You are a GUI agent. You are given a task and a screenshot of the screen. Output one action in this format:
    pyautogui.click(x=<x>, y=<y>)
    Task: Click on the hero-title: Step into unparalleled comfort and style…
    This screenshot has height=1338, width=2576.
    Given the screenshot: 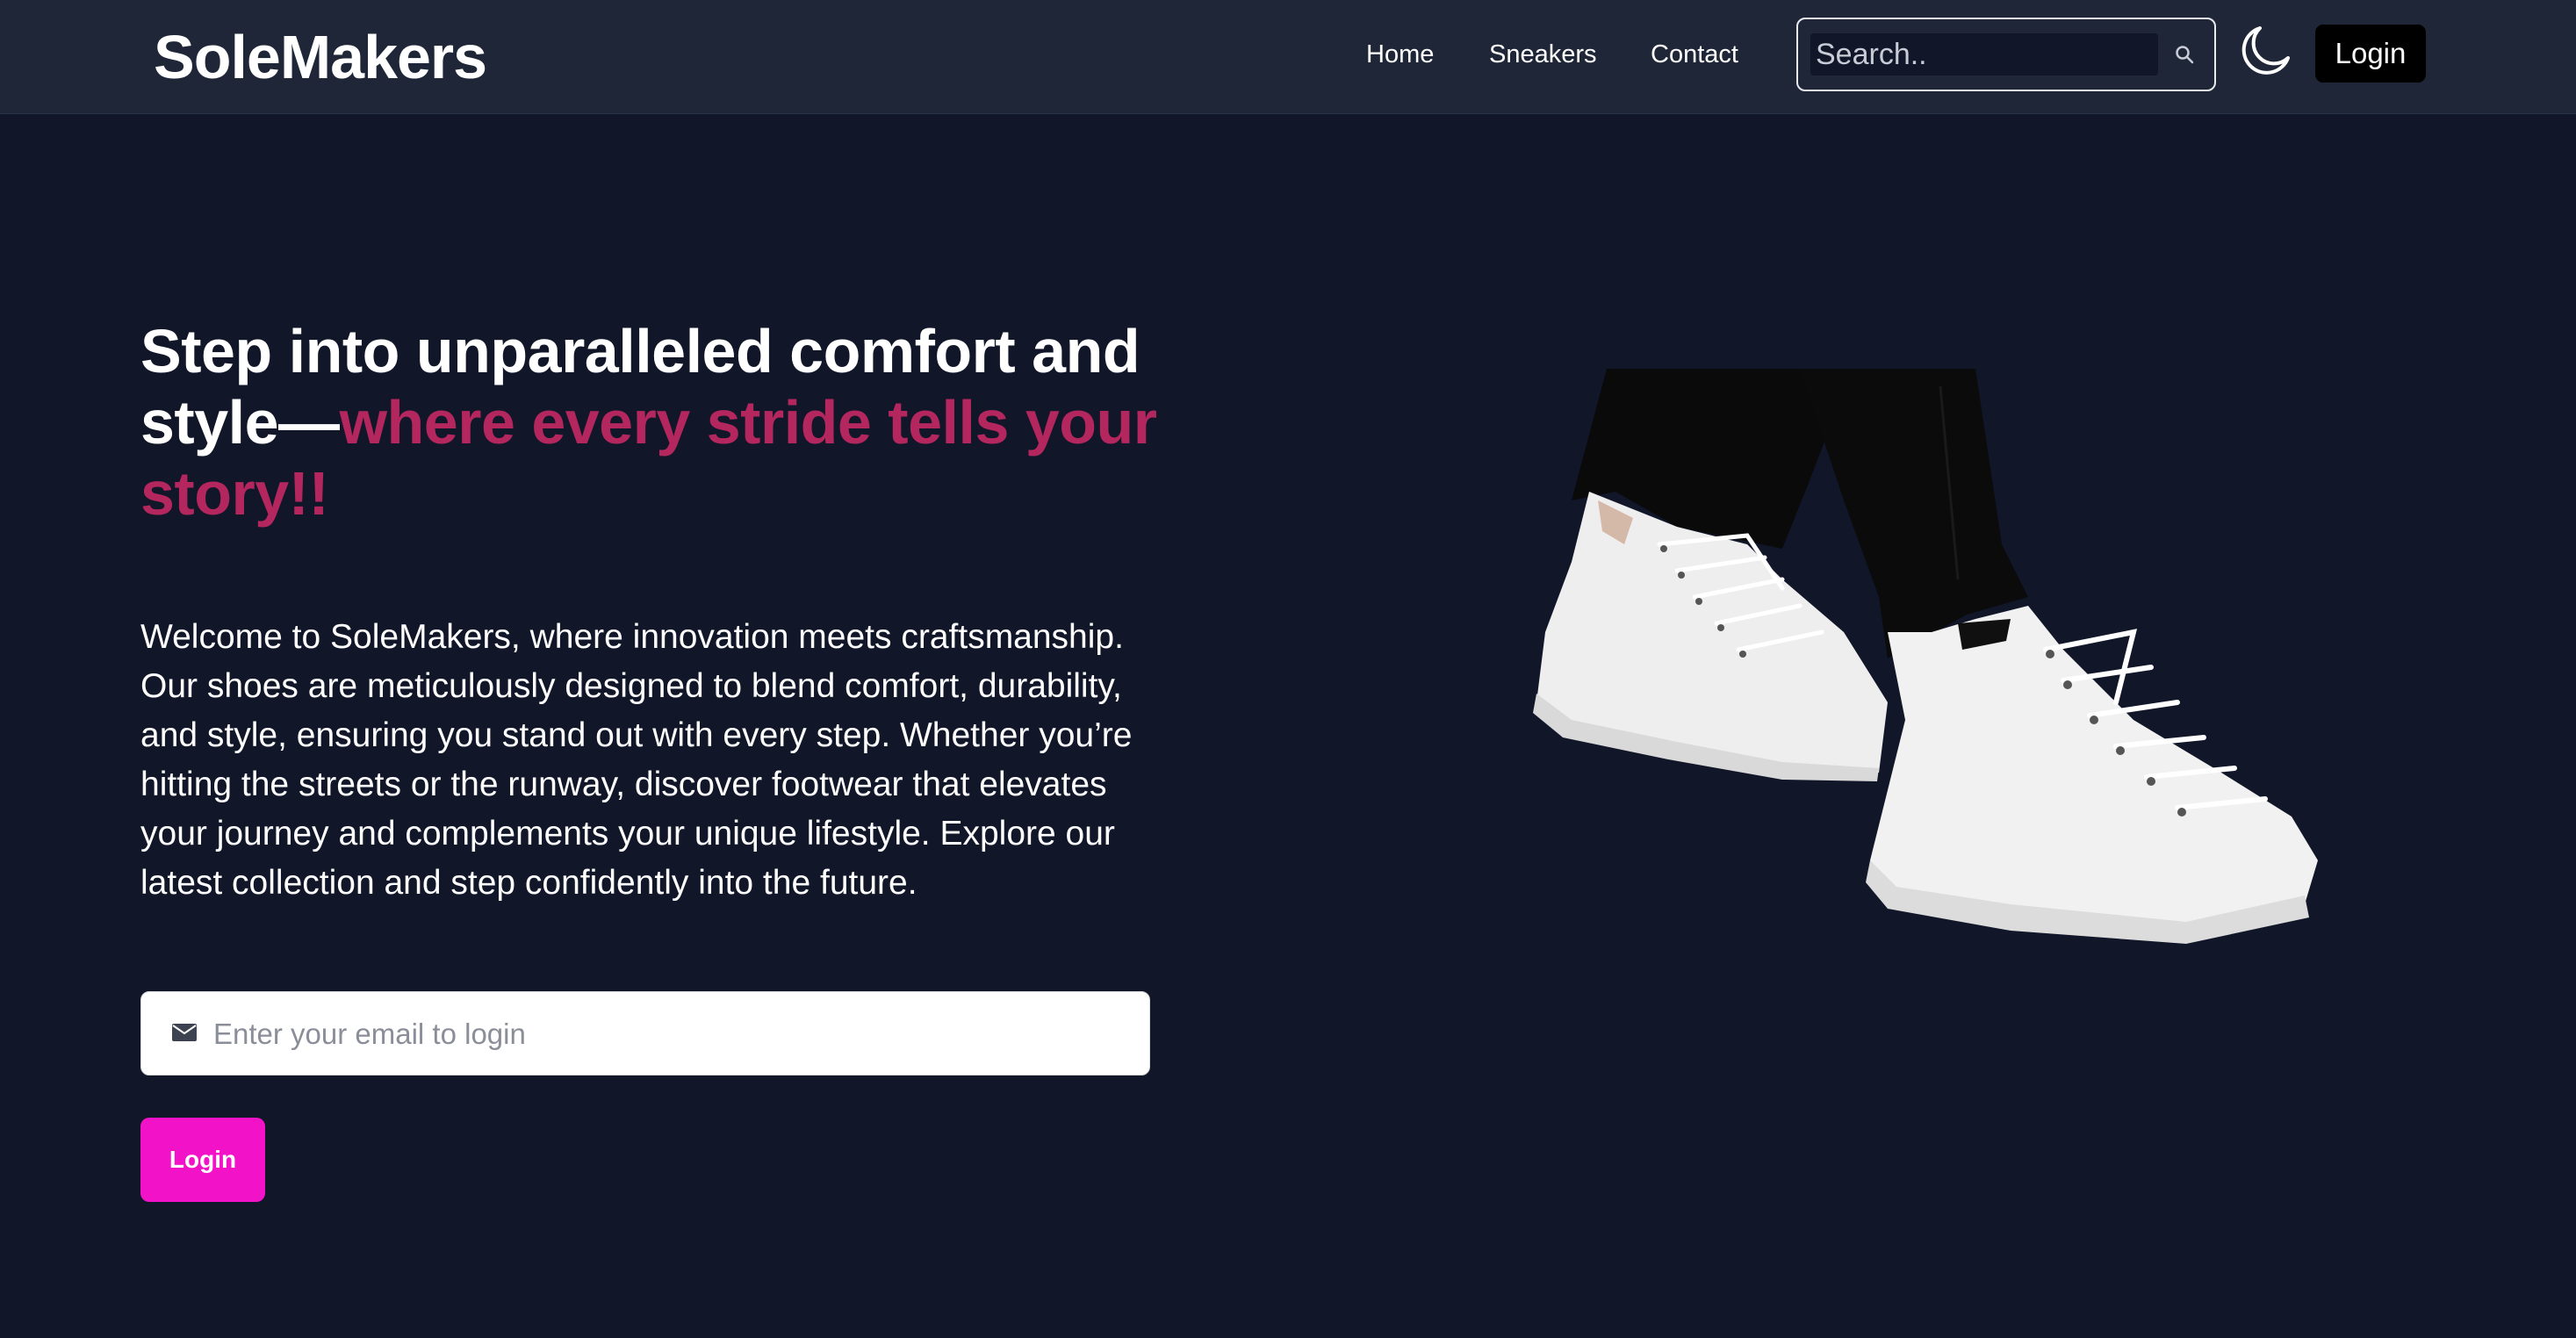 What is the action you would take?
    pyautogui.click(x=680, y=422)
    